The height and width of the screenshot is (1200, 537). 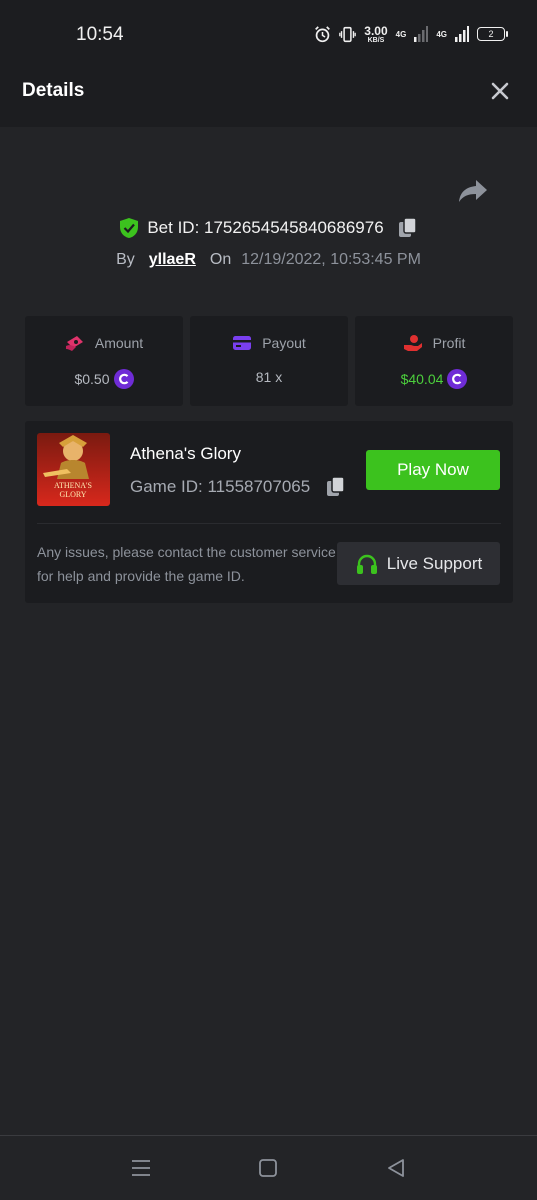 What do you see at coordinates (376, 40) in the screenshot?
I see `speed-unit: KB/S` at bounding box center [376, 40].